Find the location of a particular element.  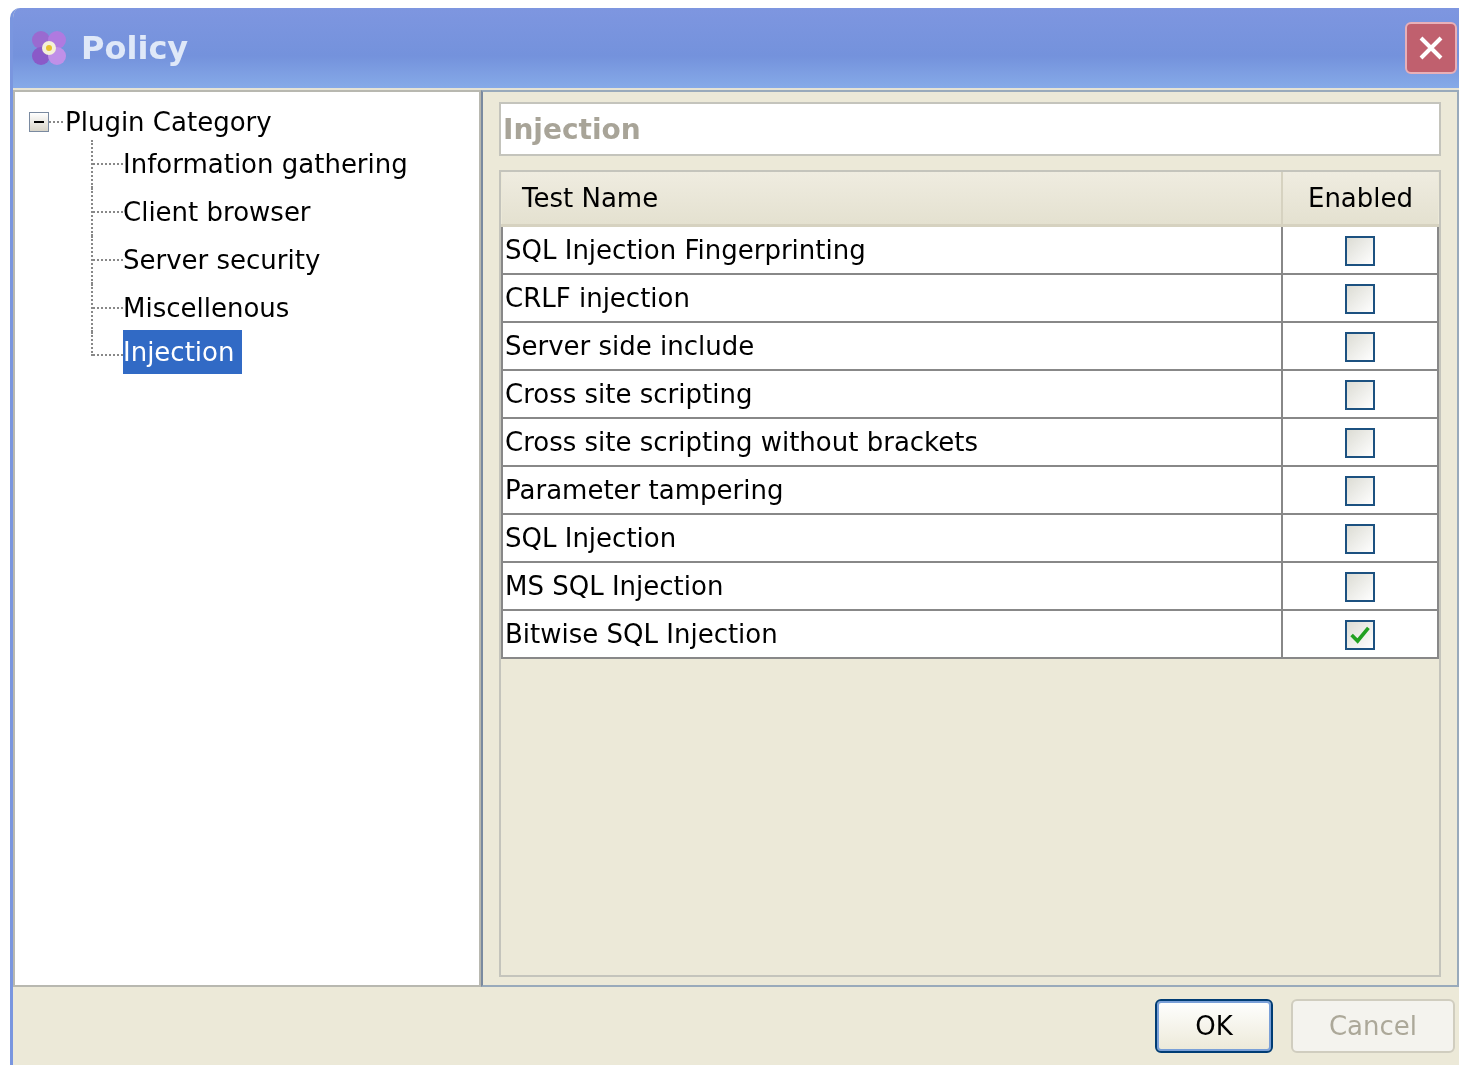

flower-icon is located at coordinates (49, 48).